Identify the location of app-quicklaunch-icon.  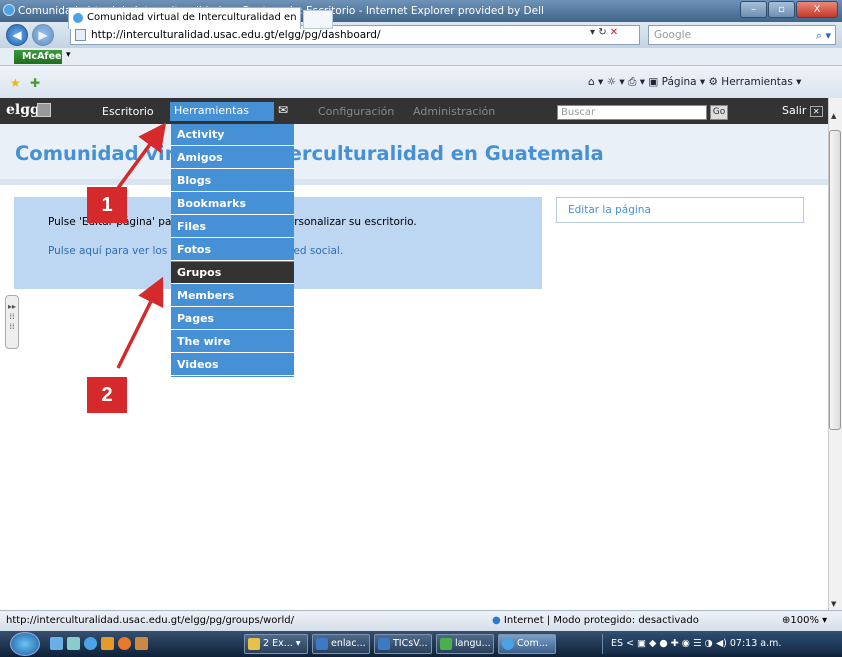
(141, 643).